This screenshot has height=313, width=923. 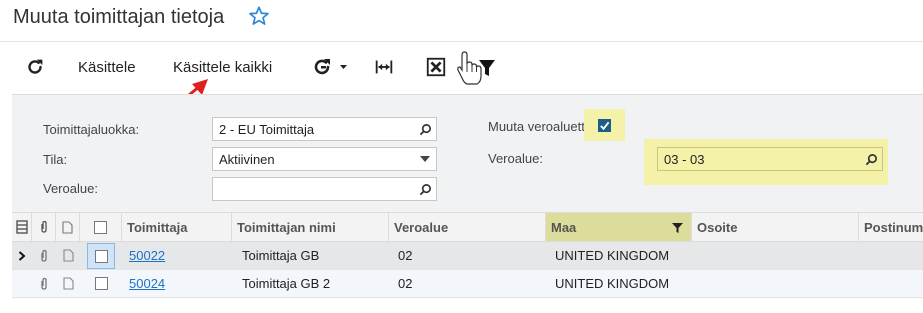 What do you see at coordinates (310, 227) in the screenshot?
I see `col-header-vendor-name: Toimittajan nimi` at bounding box center [310, 227].